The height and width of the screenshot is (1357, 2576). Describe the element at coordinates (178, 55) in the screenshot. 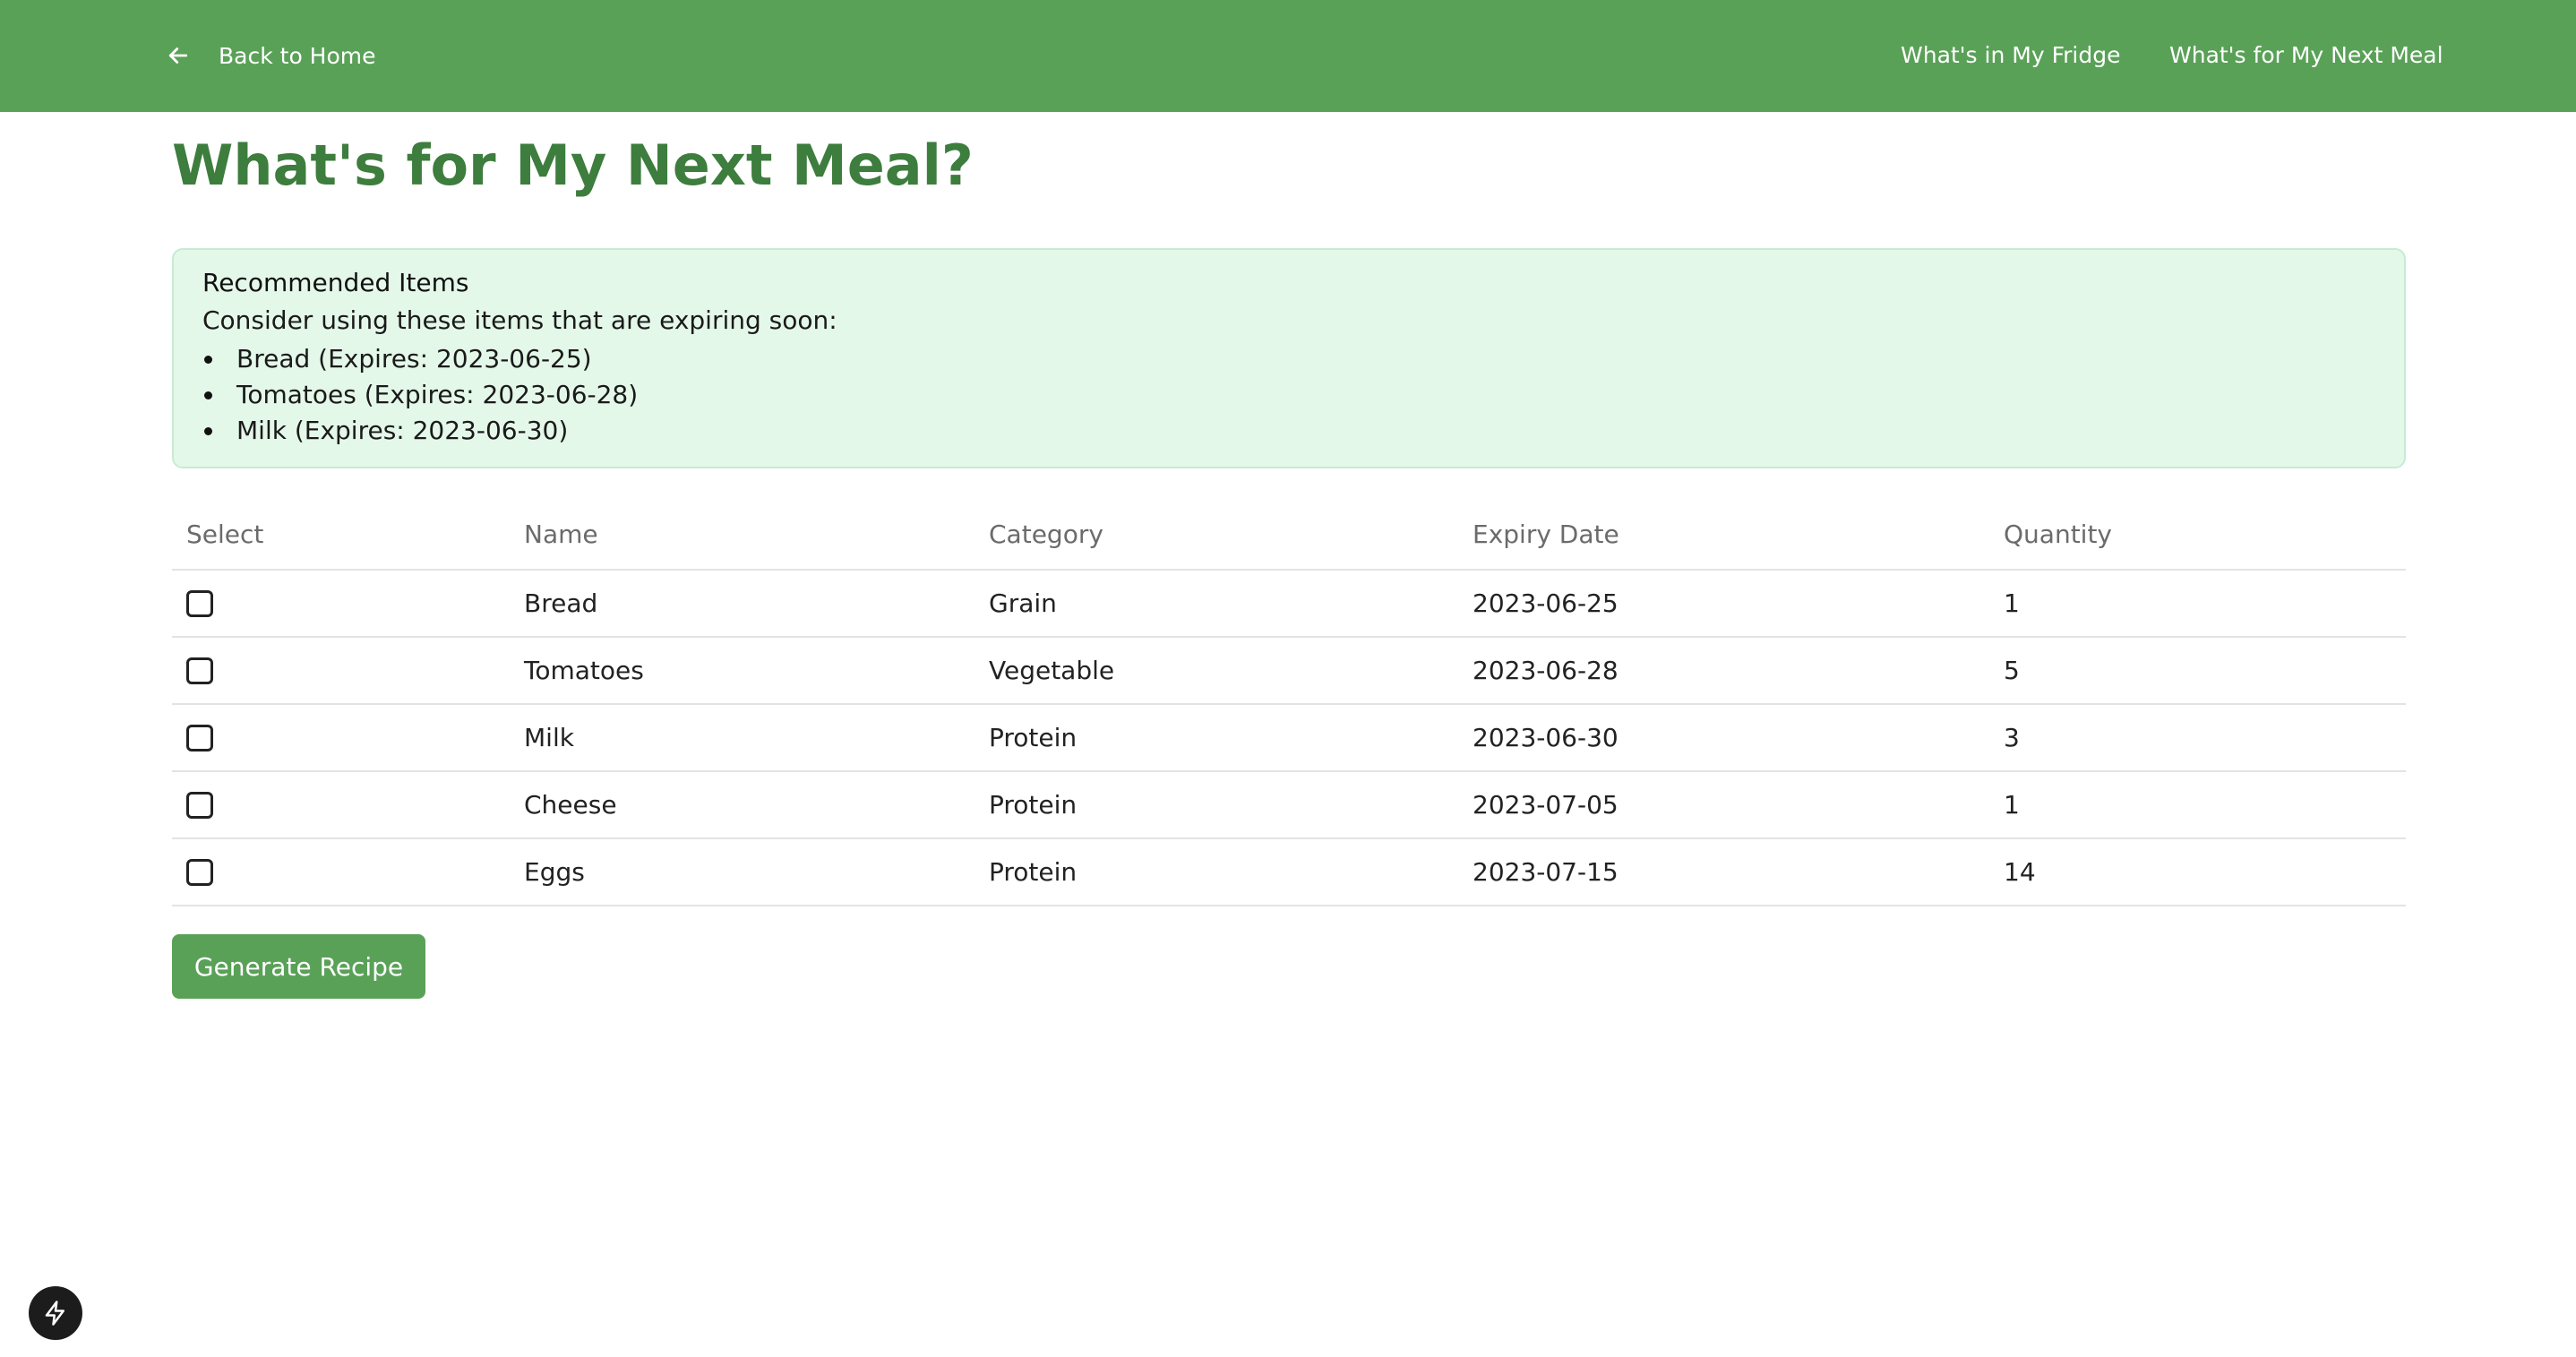

I see `arrow-left-icon` at that location.